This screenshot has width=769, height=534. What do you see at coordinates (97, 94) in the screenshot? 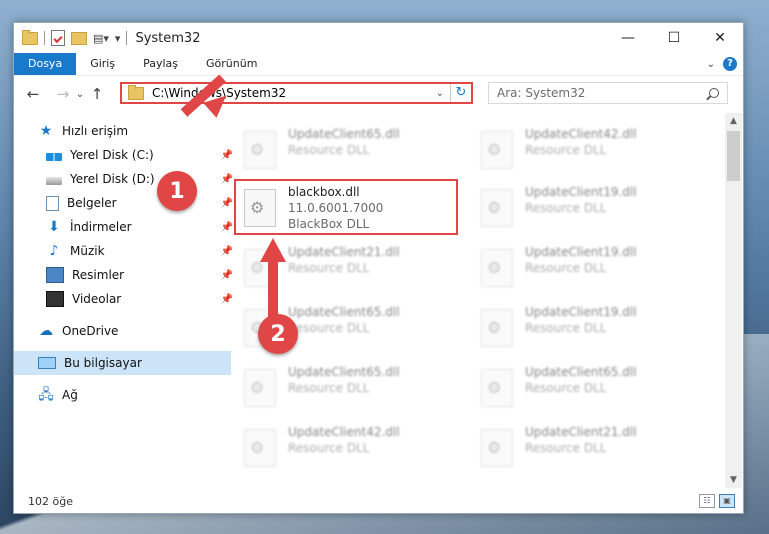
I see `up-button: ↑` at bounding box center [97, 94].